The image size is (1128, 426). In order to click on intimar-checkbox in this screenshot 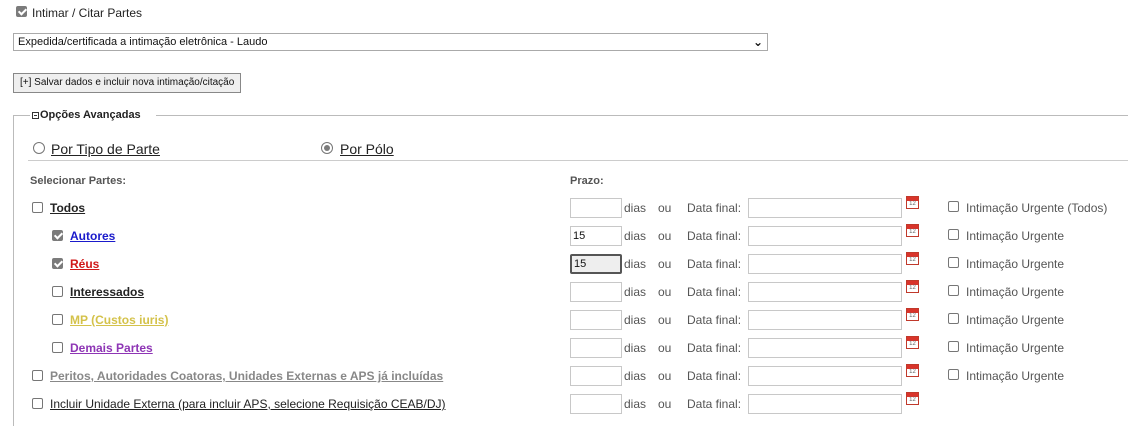, I will do `click(21, 11)`.